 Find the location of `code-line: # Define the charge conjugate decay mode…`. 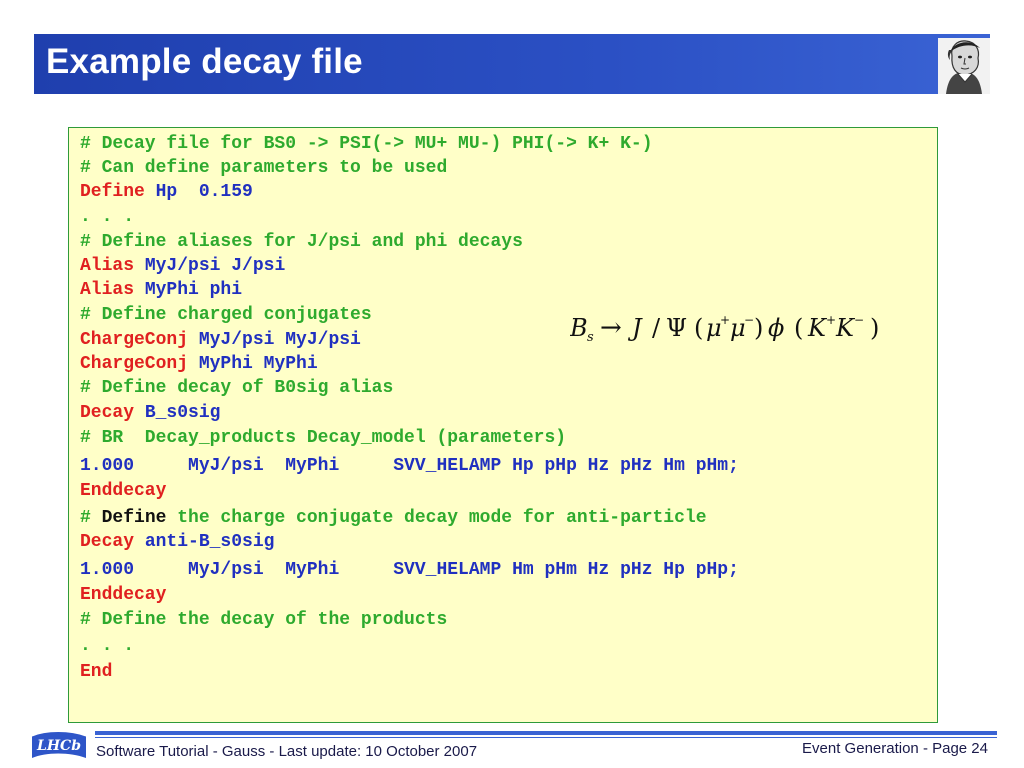

code-line: # Define the charge conjugate decay mode… is located at coordinates (393, 518).